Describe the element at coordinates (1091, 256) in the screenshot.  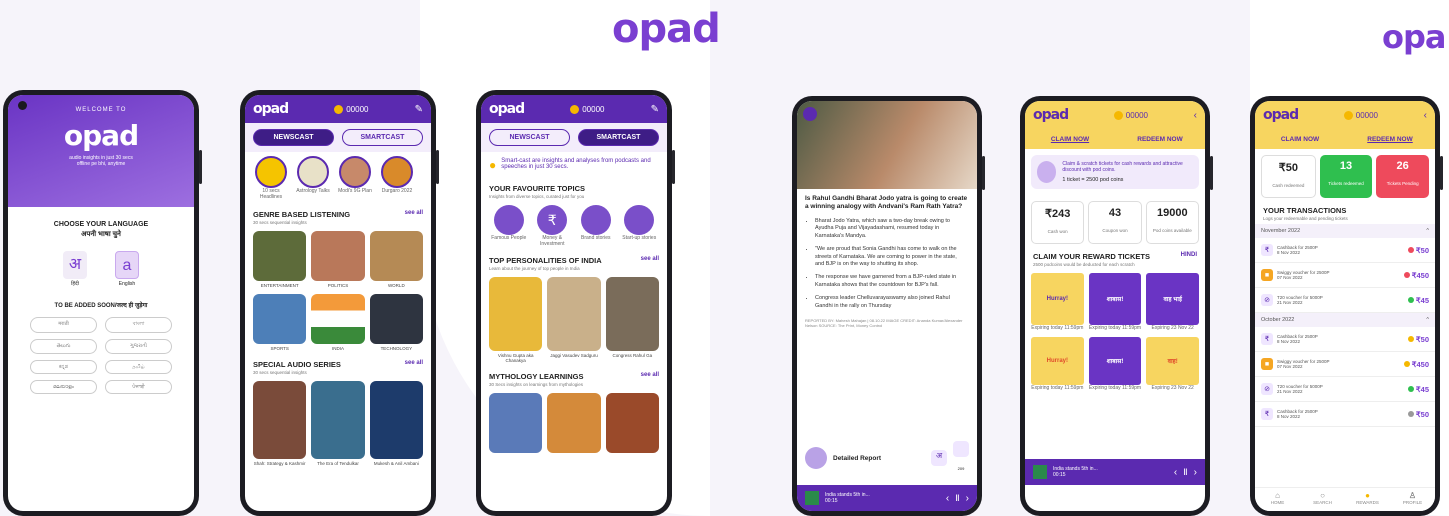
I see `claim-title: CLAIM YOUR REWARD TICKETS` at that location.